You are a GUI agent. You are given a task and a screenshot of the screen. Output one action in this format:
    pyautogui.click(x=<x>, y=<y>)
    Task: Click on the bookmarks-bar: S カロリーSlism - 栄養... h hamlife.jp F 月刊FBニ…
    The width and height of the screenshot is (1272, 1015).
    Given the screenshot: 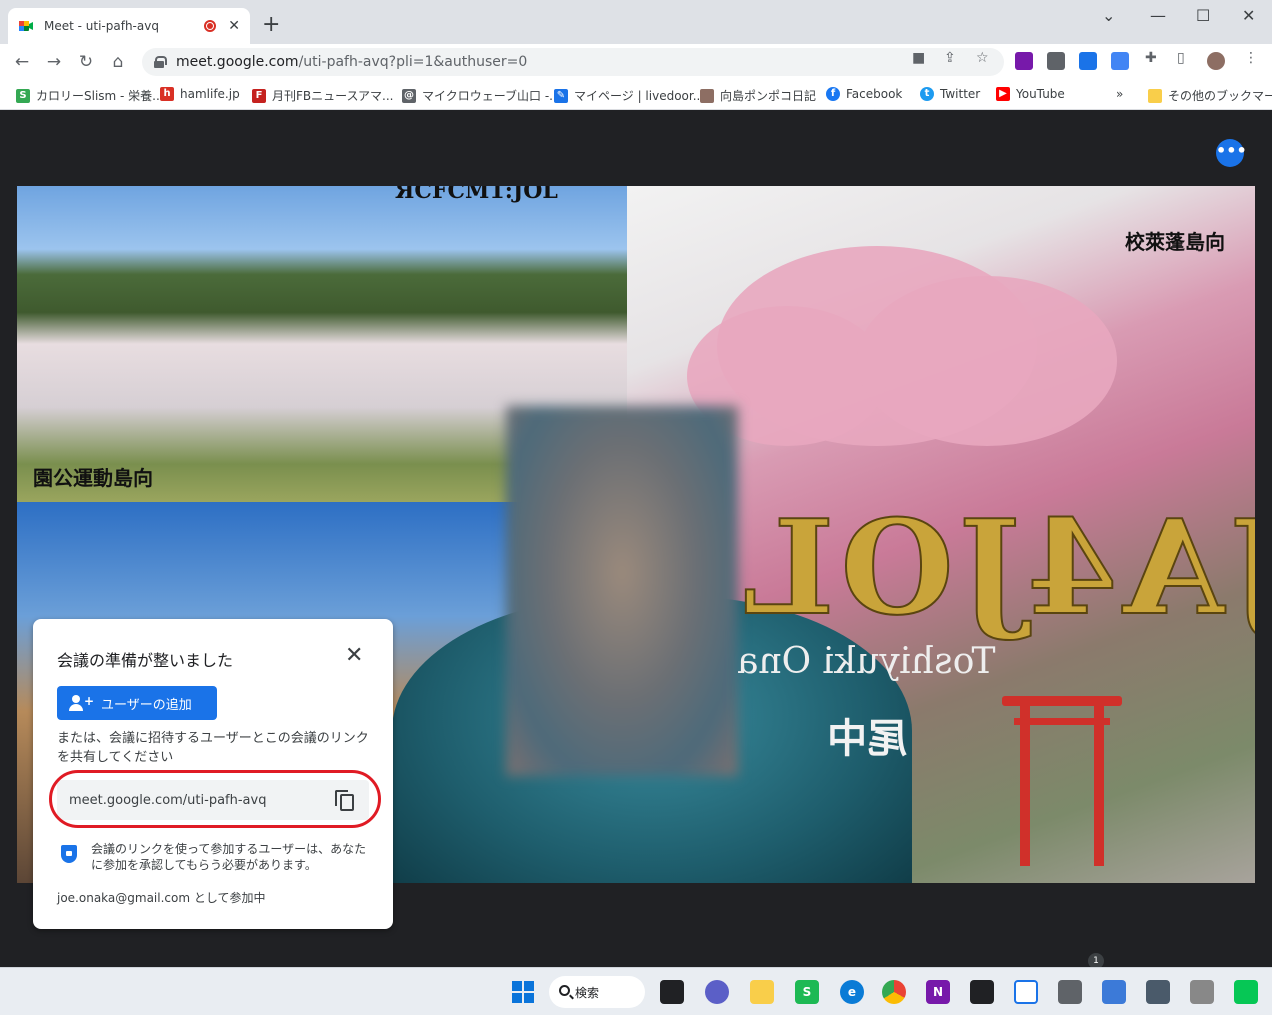 What is the action you would take?
    pyautogui.click(x=636, y=95)
    